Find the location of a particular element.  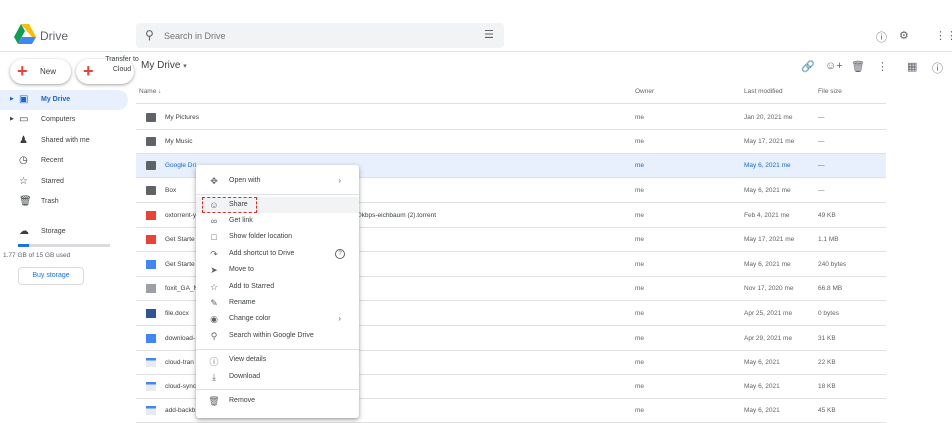

column-header-modified: Last modified is located at coordinates (763, 91).